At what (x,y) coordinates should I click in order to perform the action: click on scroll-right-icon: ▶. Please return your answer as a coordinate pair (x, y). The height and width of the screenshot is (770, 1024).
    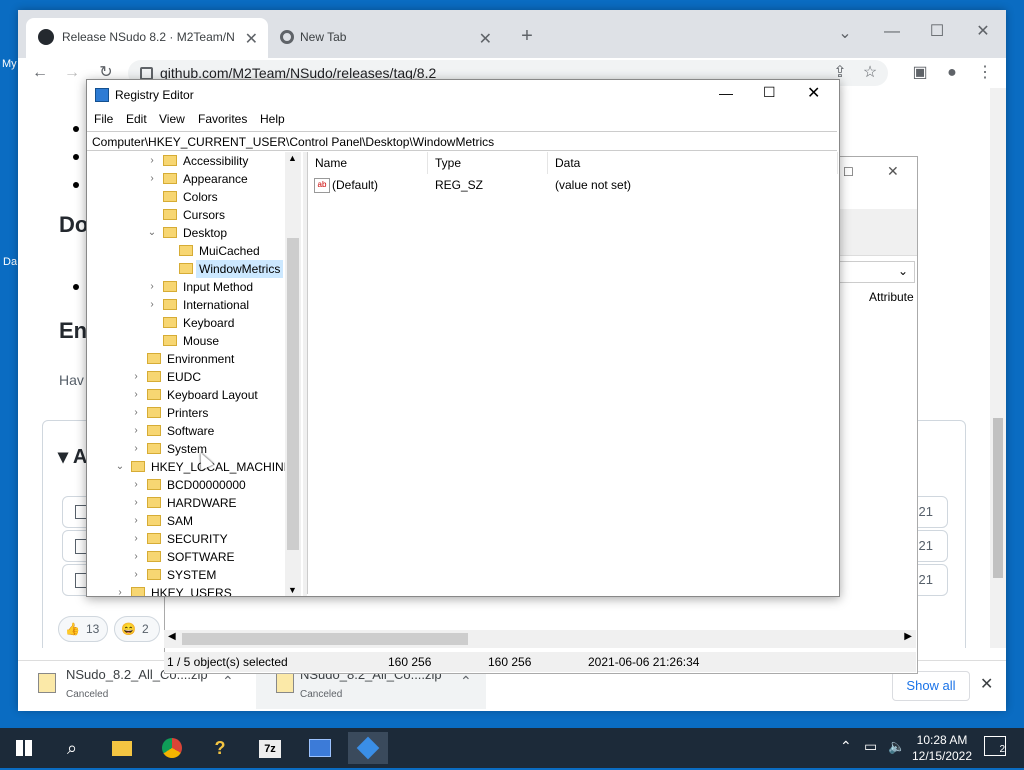
    Looking at the image, I should click on (908, 636).